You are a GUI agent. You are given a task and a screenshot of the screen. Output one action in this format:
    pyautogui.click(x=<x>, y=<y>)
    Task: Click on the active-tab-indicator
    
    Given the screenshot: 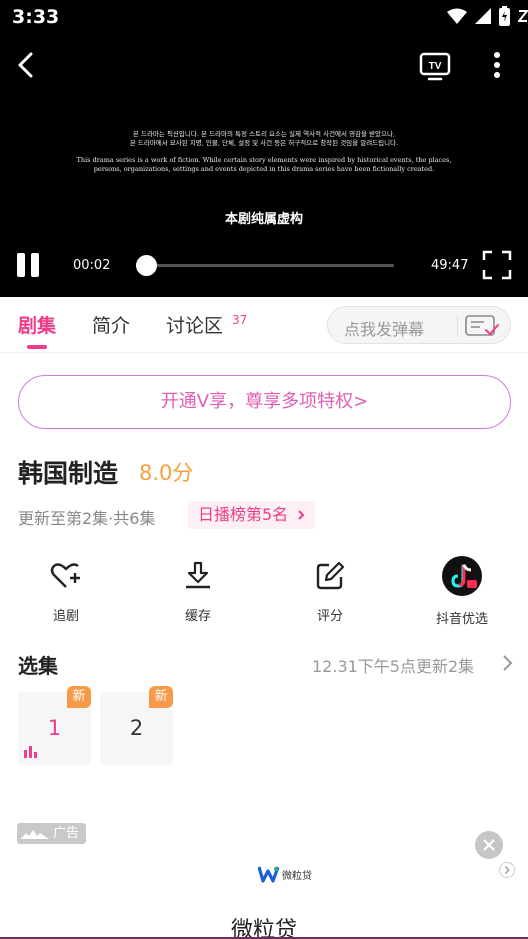 What is the action you would take?
    pyautogui.click(x=37, y=347)
    